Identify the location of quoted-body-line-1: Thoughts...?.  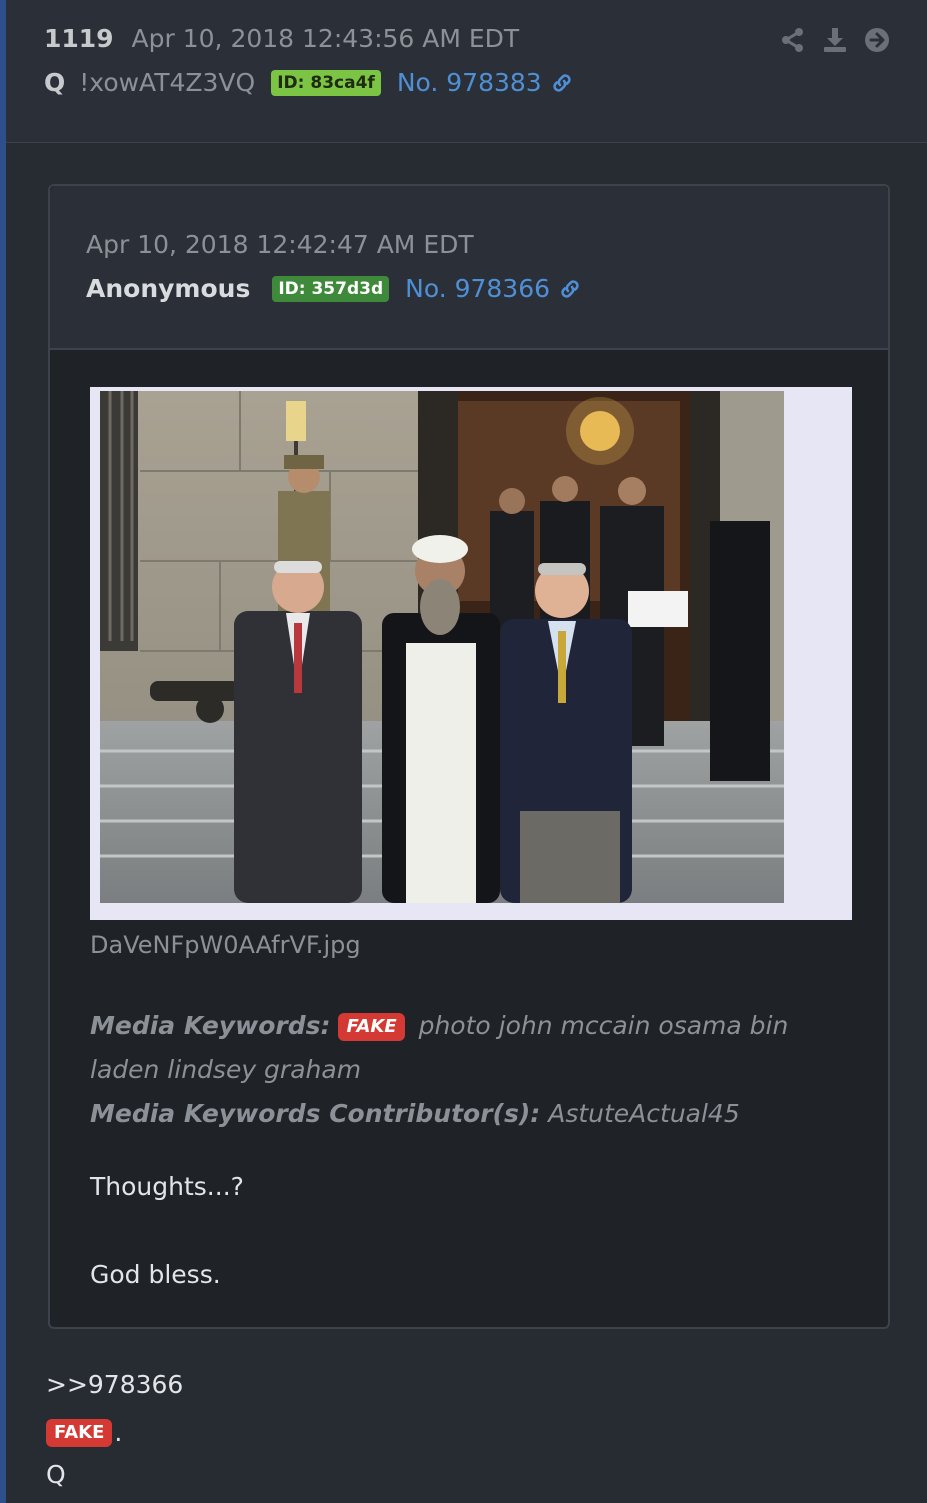
(167, 1186).